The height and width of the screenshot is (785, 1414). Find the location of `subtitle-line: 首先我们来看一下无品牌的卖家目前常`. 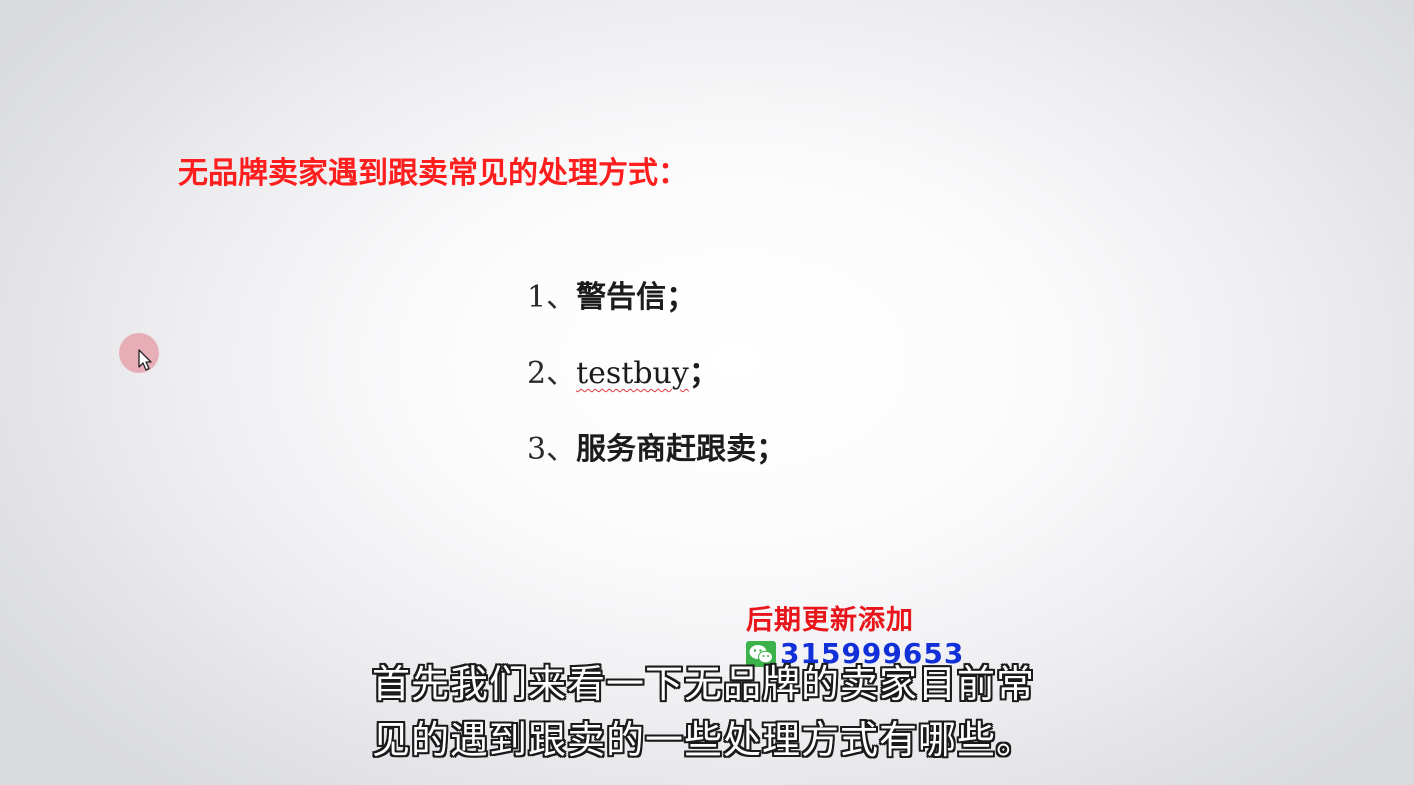

subtitle-line: 首先我们来看一下无品牌的卖家目前常 is located at coordinates (704, 684).